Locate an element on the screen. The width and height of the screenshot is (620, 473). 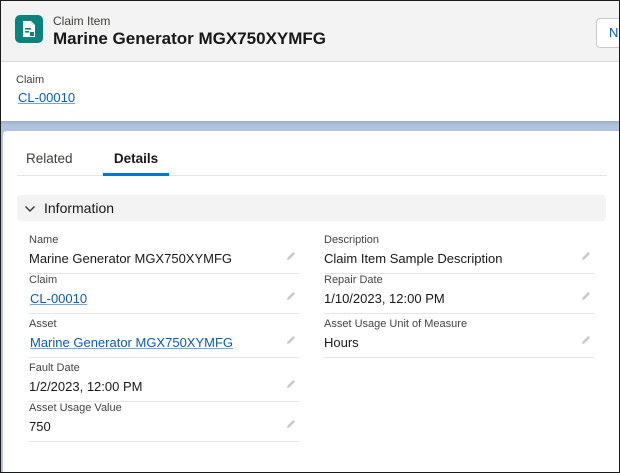
field-name: Name Marine Generator MGX750XYMFG is located at coordinates (164, 254).